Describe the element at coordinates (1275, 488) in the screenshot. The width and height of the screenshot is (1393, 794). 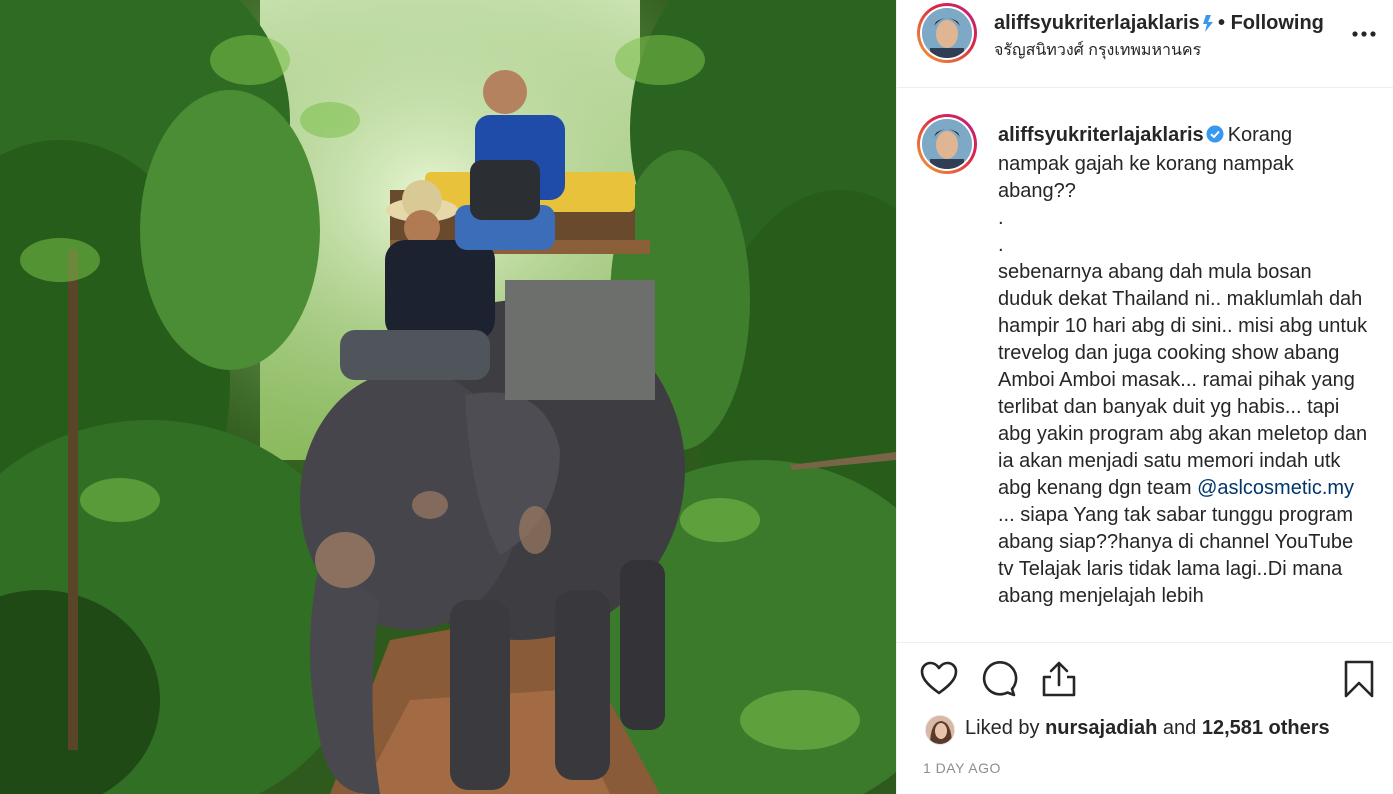
I see `mention-link: @aslcosmetic.my` at that location.